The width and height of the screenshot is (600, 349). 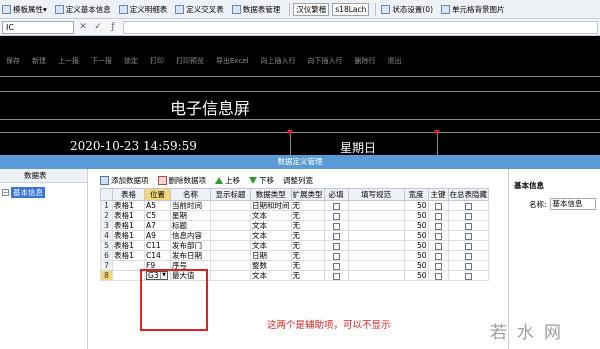 What do you see at coordinates (113, 27) in the screenshot?
I see `function-icon: ƒ` at bounding box center [113, 27].